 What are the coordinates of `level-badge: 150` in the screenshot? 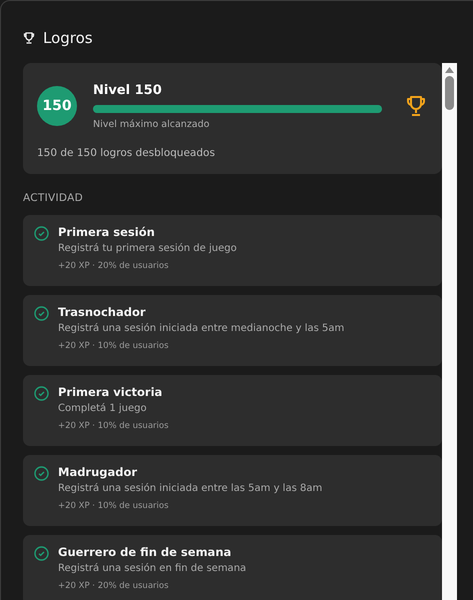 It's located at (57, 106).